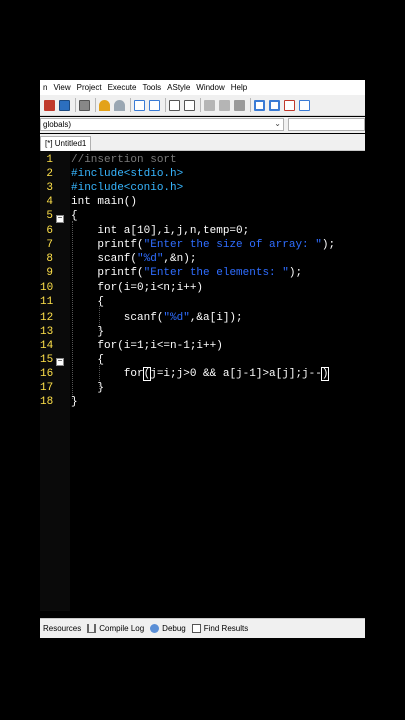  What do you see at coordinates (47, 302) in the screenshot?
I see `line-number: 11` at bounding box center [47, 302].